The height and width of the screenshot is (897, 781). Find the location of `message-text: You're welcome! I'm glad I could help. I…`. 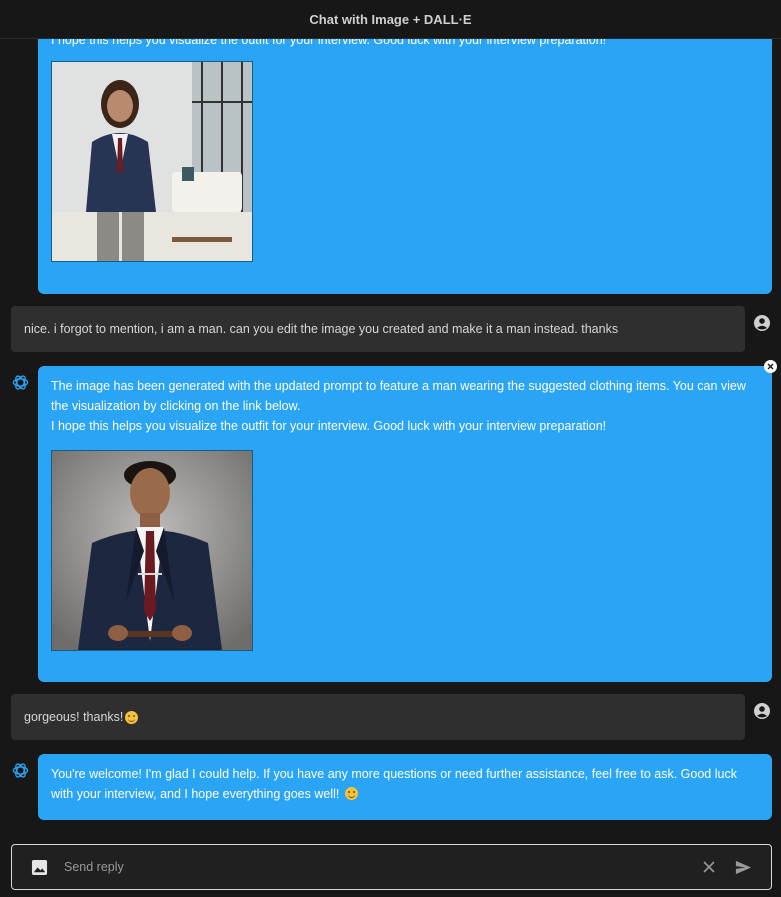

message-text: You're welcome! I'm glad I could help. I… is located at coordinates (394, 784).